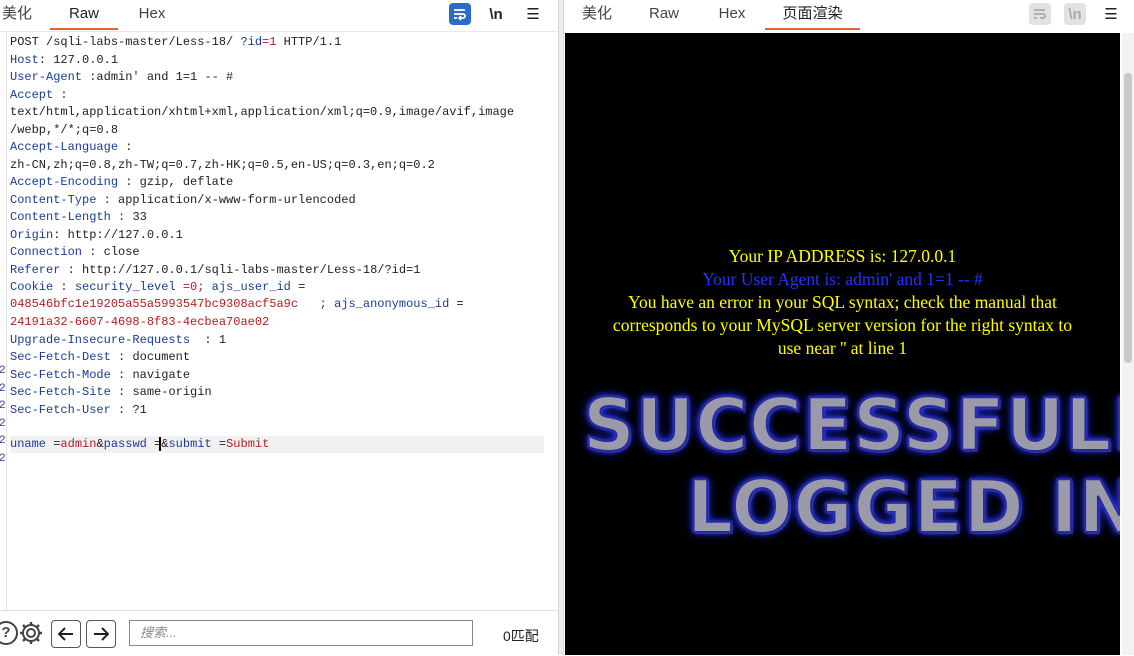 The image size is (1134, 656). What do you see at coordinates (32, 234) in the screenshot?
I see `header-name: Origin` at bounding box center [32, 234].